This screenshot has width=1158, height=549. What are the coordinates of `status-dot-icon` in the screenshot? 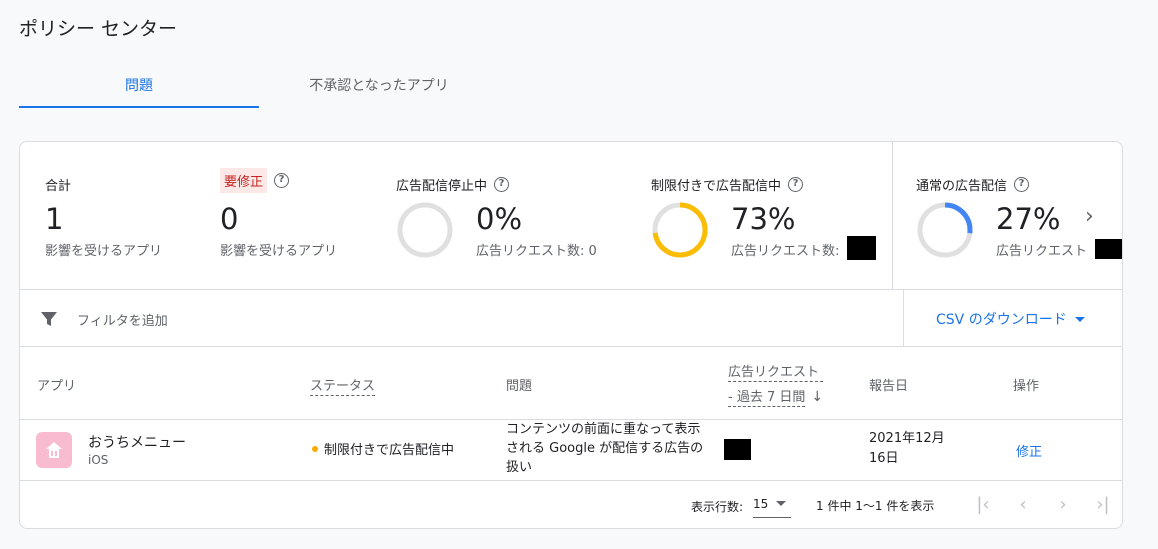 It's located at (315, 448).